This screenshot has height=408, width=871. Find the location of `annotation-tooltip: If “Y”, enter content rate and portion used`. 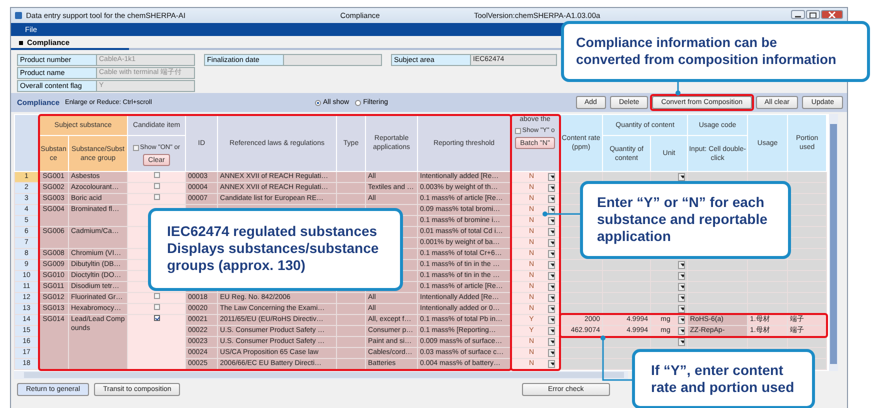

annotation-tooltip: If “Y”, enter content rate and portion used is located at coordinates (723, 378).